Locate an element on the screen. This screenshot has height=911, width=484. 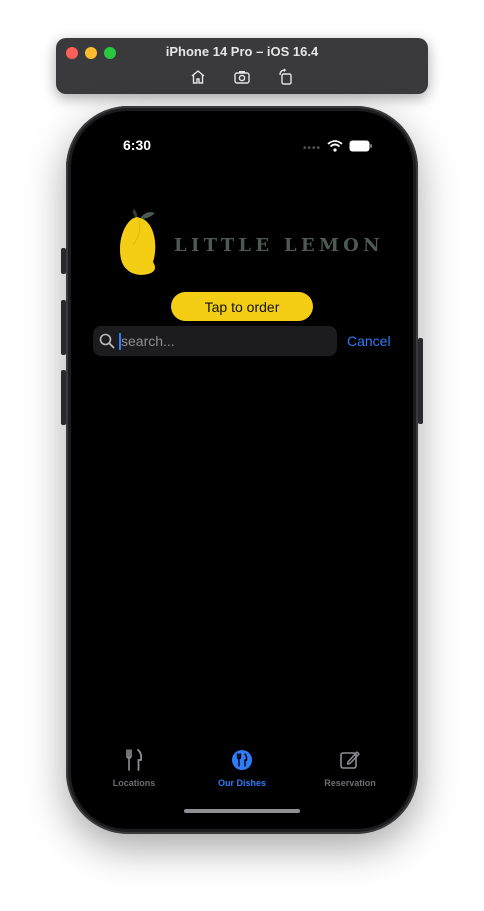
tab-reservation-label: Reservation is located at coordinates (350, 783).